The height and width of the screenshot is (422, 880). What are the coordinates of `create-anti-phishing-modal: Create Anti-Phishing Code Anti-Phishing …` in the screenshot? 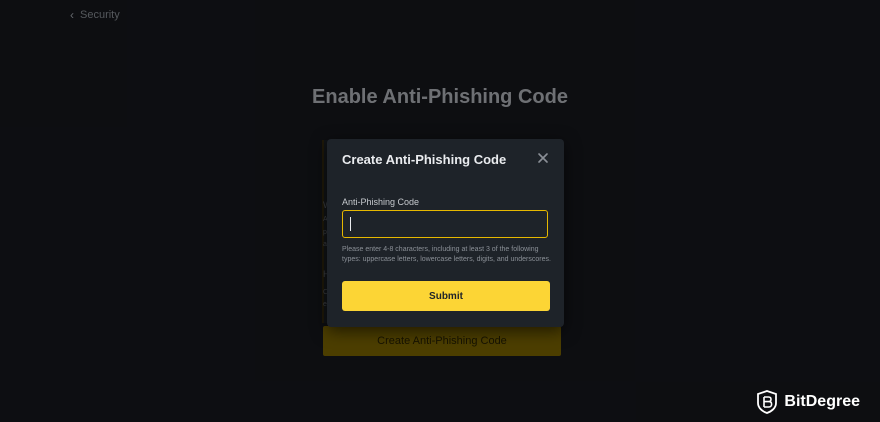 It's located at (445, 233).